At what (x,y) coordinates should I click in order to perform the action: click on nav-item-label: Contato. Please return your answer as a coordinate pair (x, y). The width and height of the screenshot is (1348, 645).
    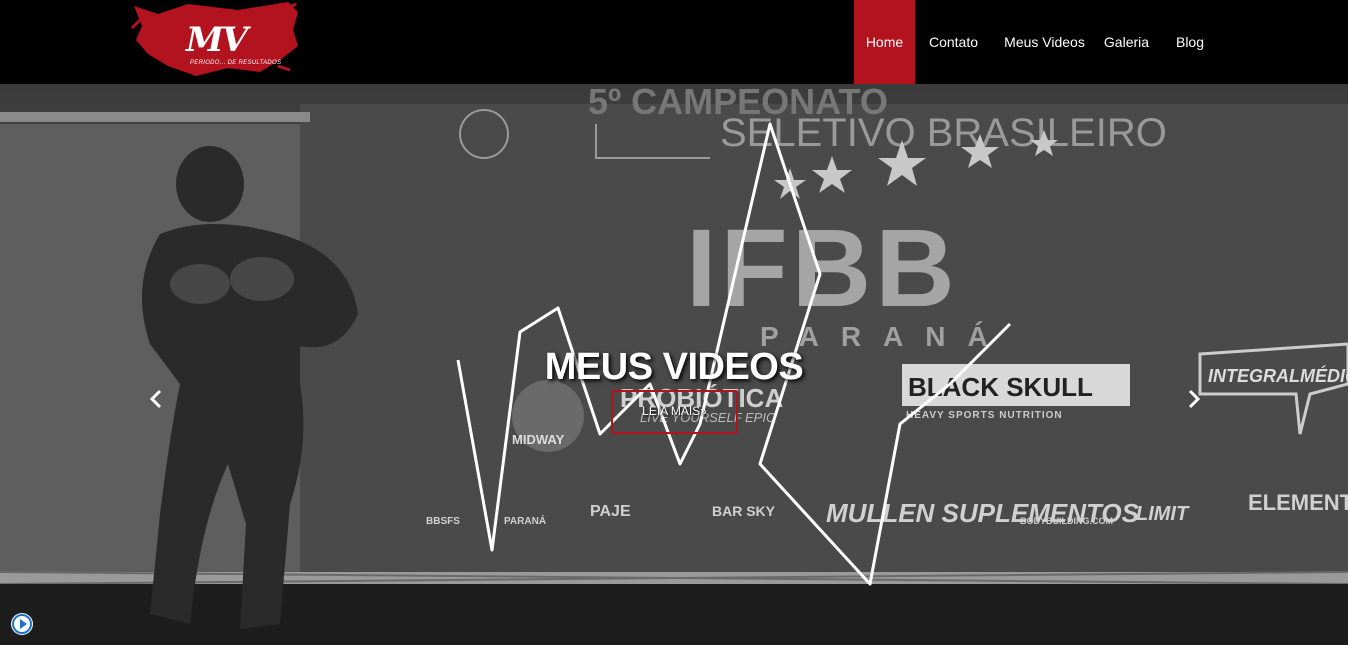
    Looking at the image, I should click on (953, 42).